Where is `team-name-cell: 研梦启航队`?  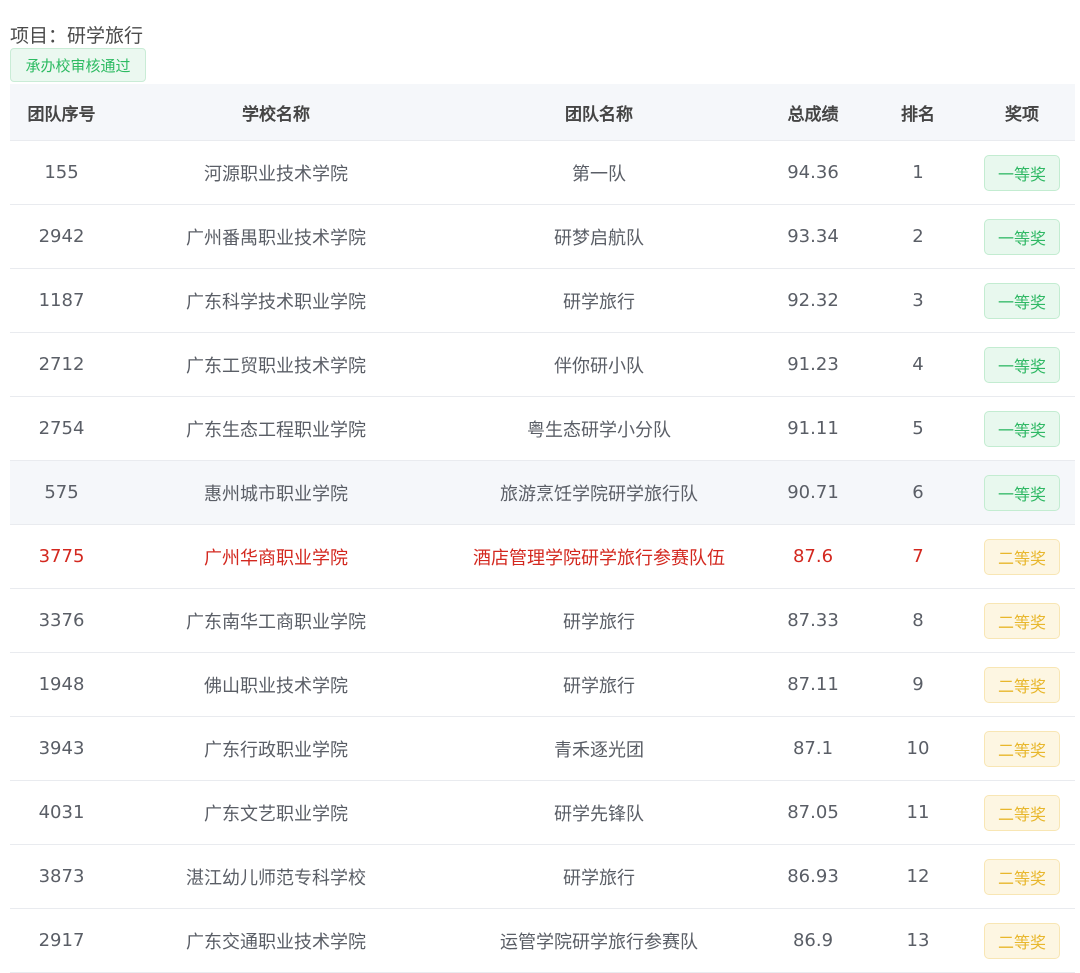
team-name-cell: 研梦启航队 is located at coordinates (599, 236).